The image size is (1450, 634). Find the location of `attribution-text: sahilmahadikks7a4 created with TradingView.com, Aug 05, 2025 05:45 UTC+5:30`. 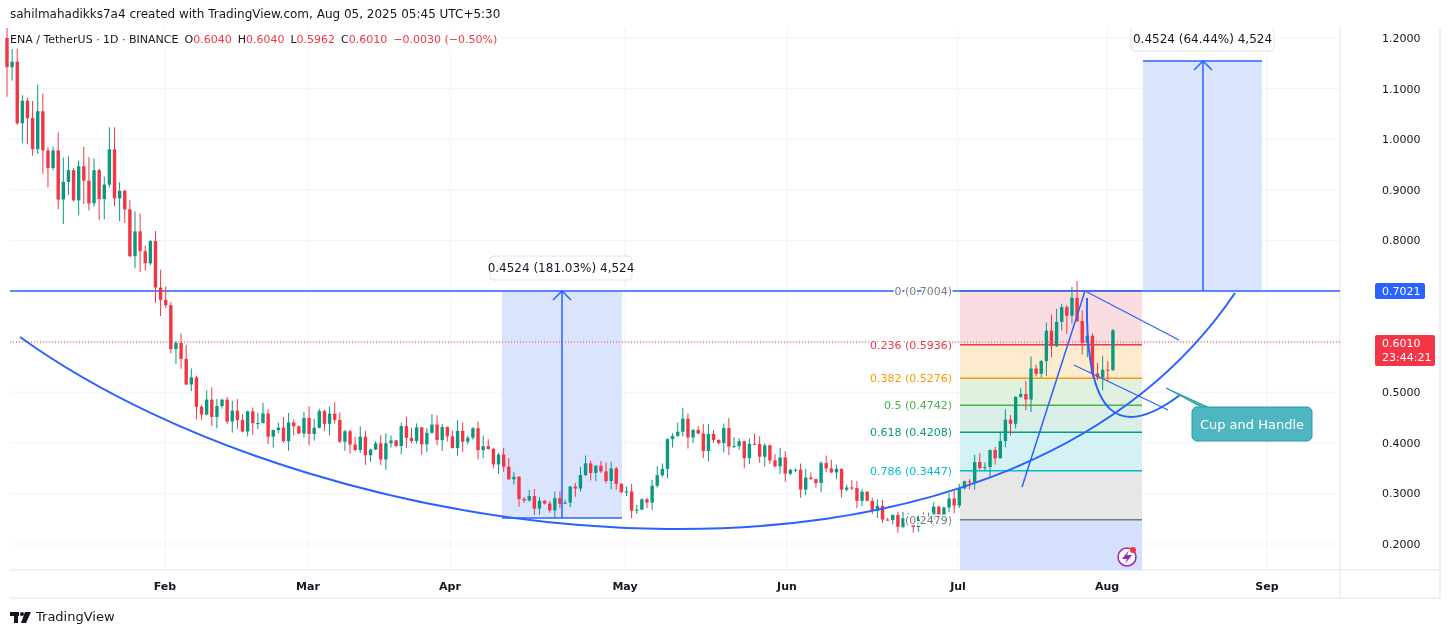

attribution-text: sahilmahadikks7a4 created with TradingView.com, Aug 05, 2025 05:45 UTC+5:30 is located at coordinates (255, 14).